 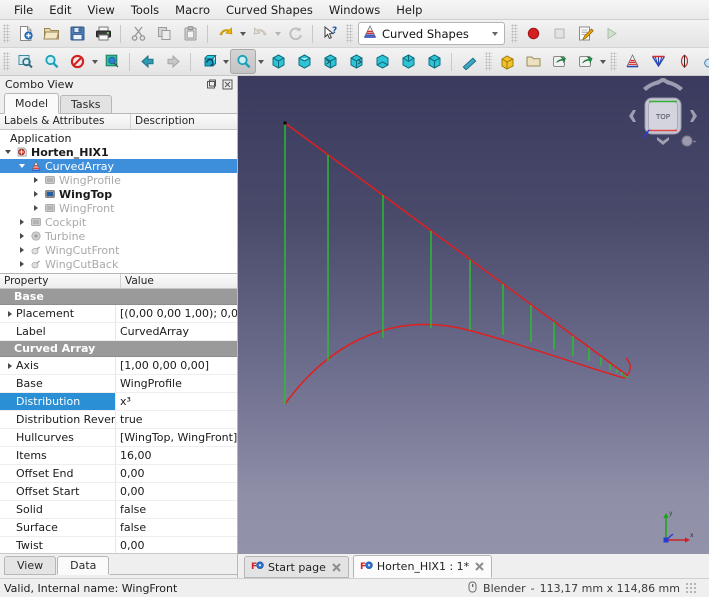 I want to click on menu-item-tools: Tools, so click(x=145, y=10).